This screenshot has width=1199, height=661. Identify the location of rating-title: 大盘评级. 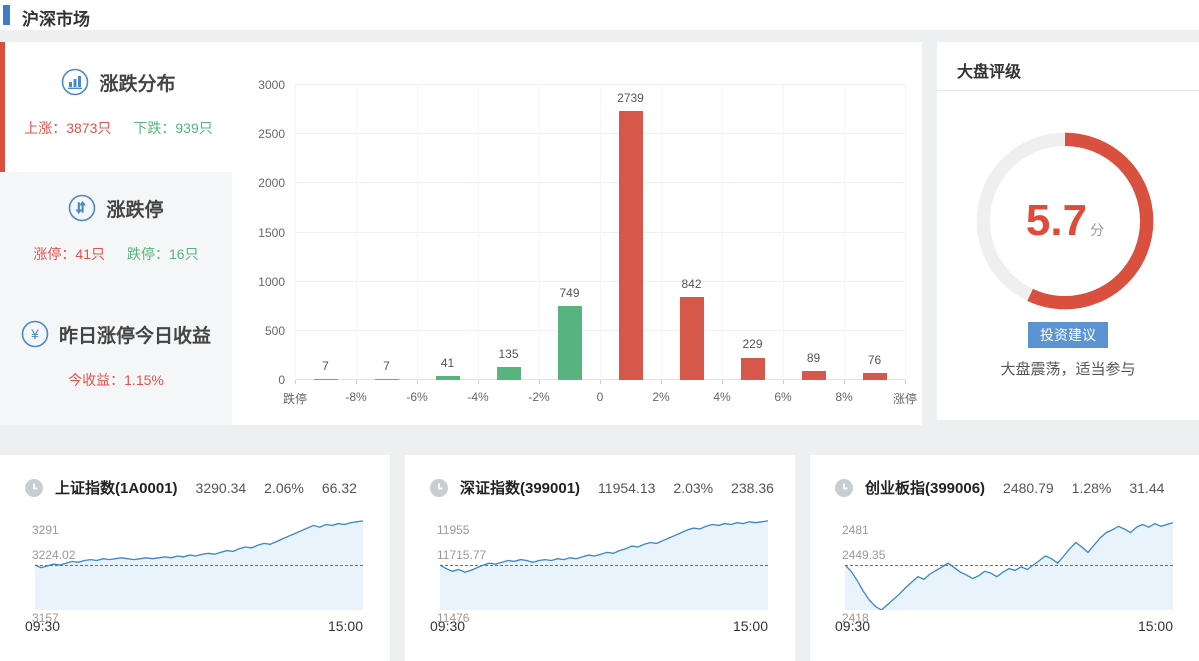
(989, 72).